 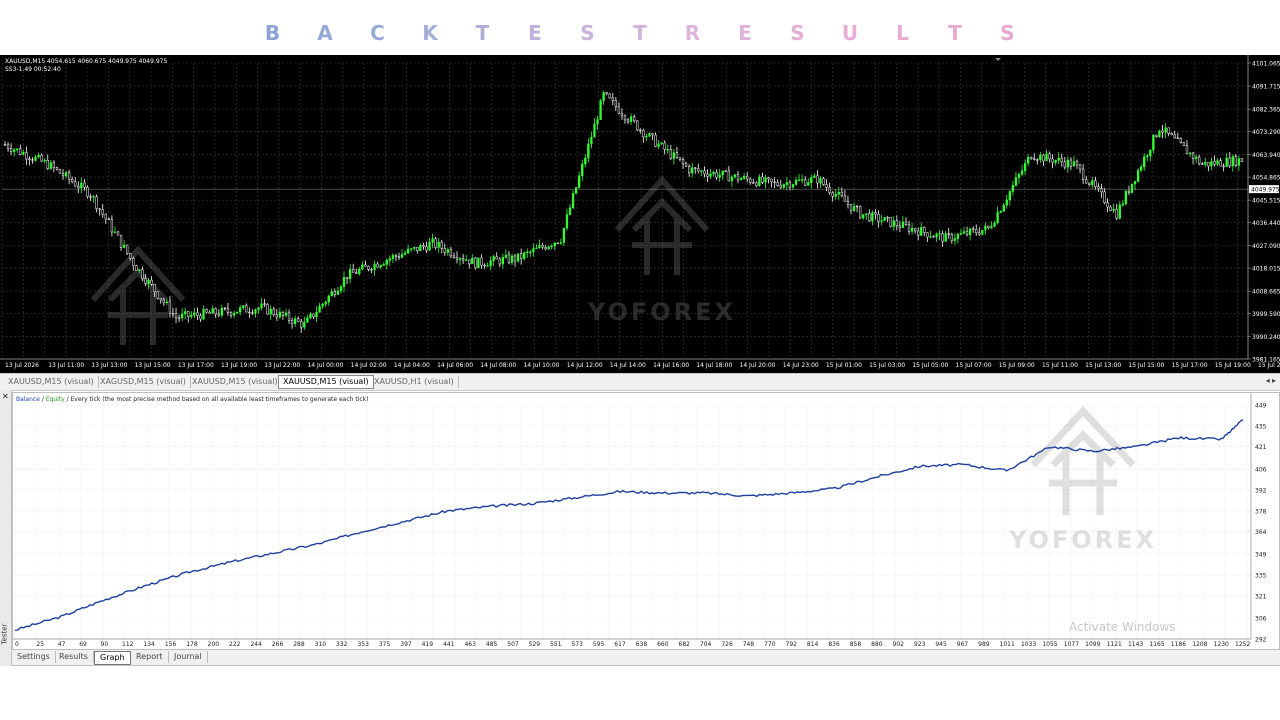 I want to click on graph-x-label: 660, so click(x=663, y=644).